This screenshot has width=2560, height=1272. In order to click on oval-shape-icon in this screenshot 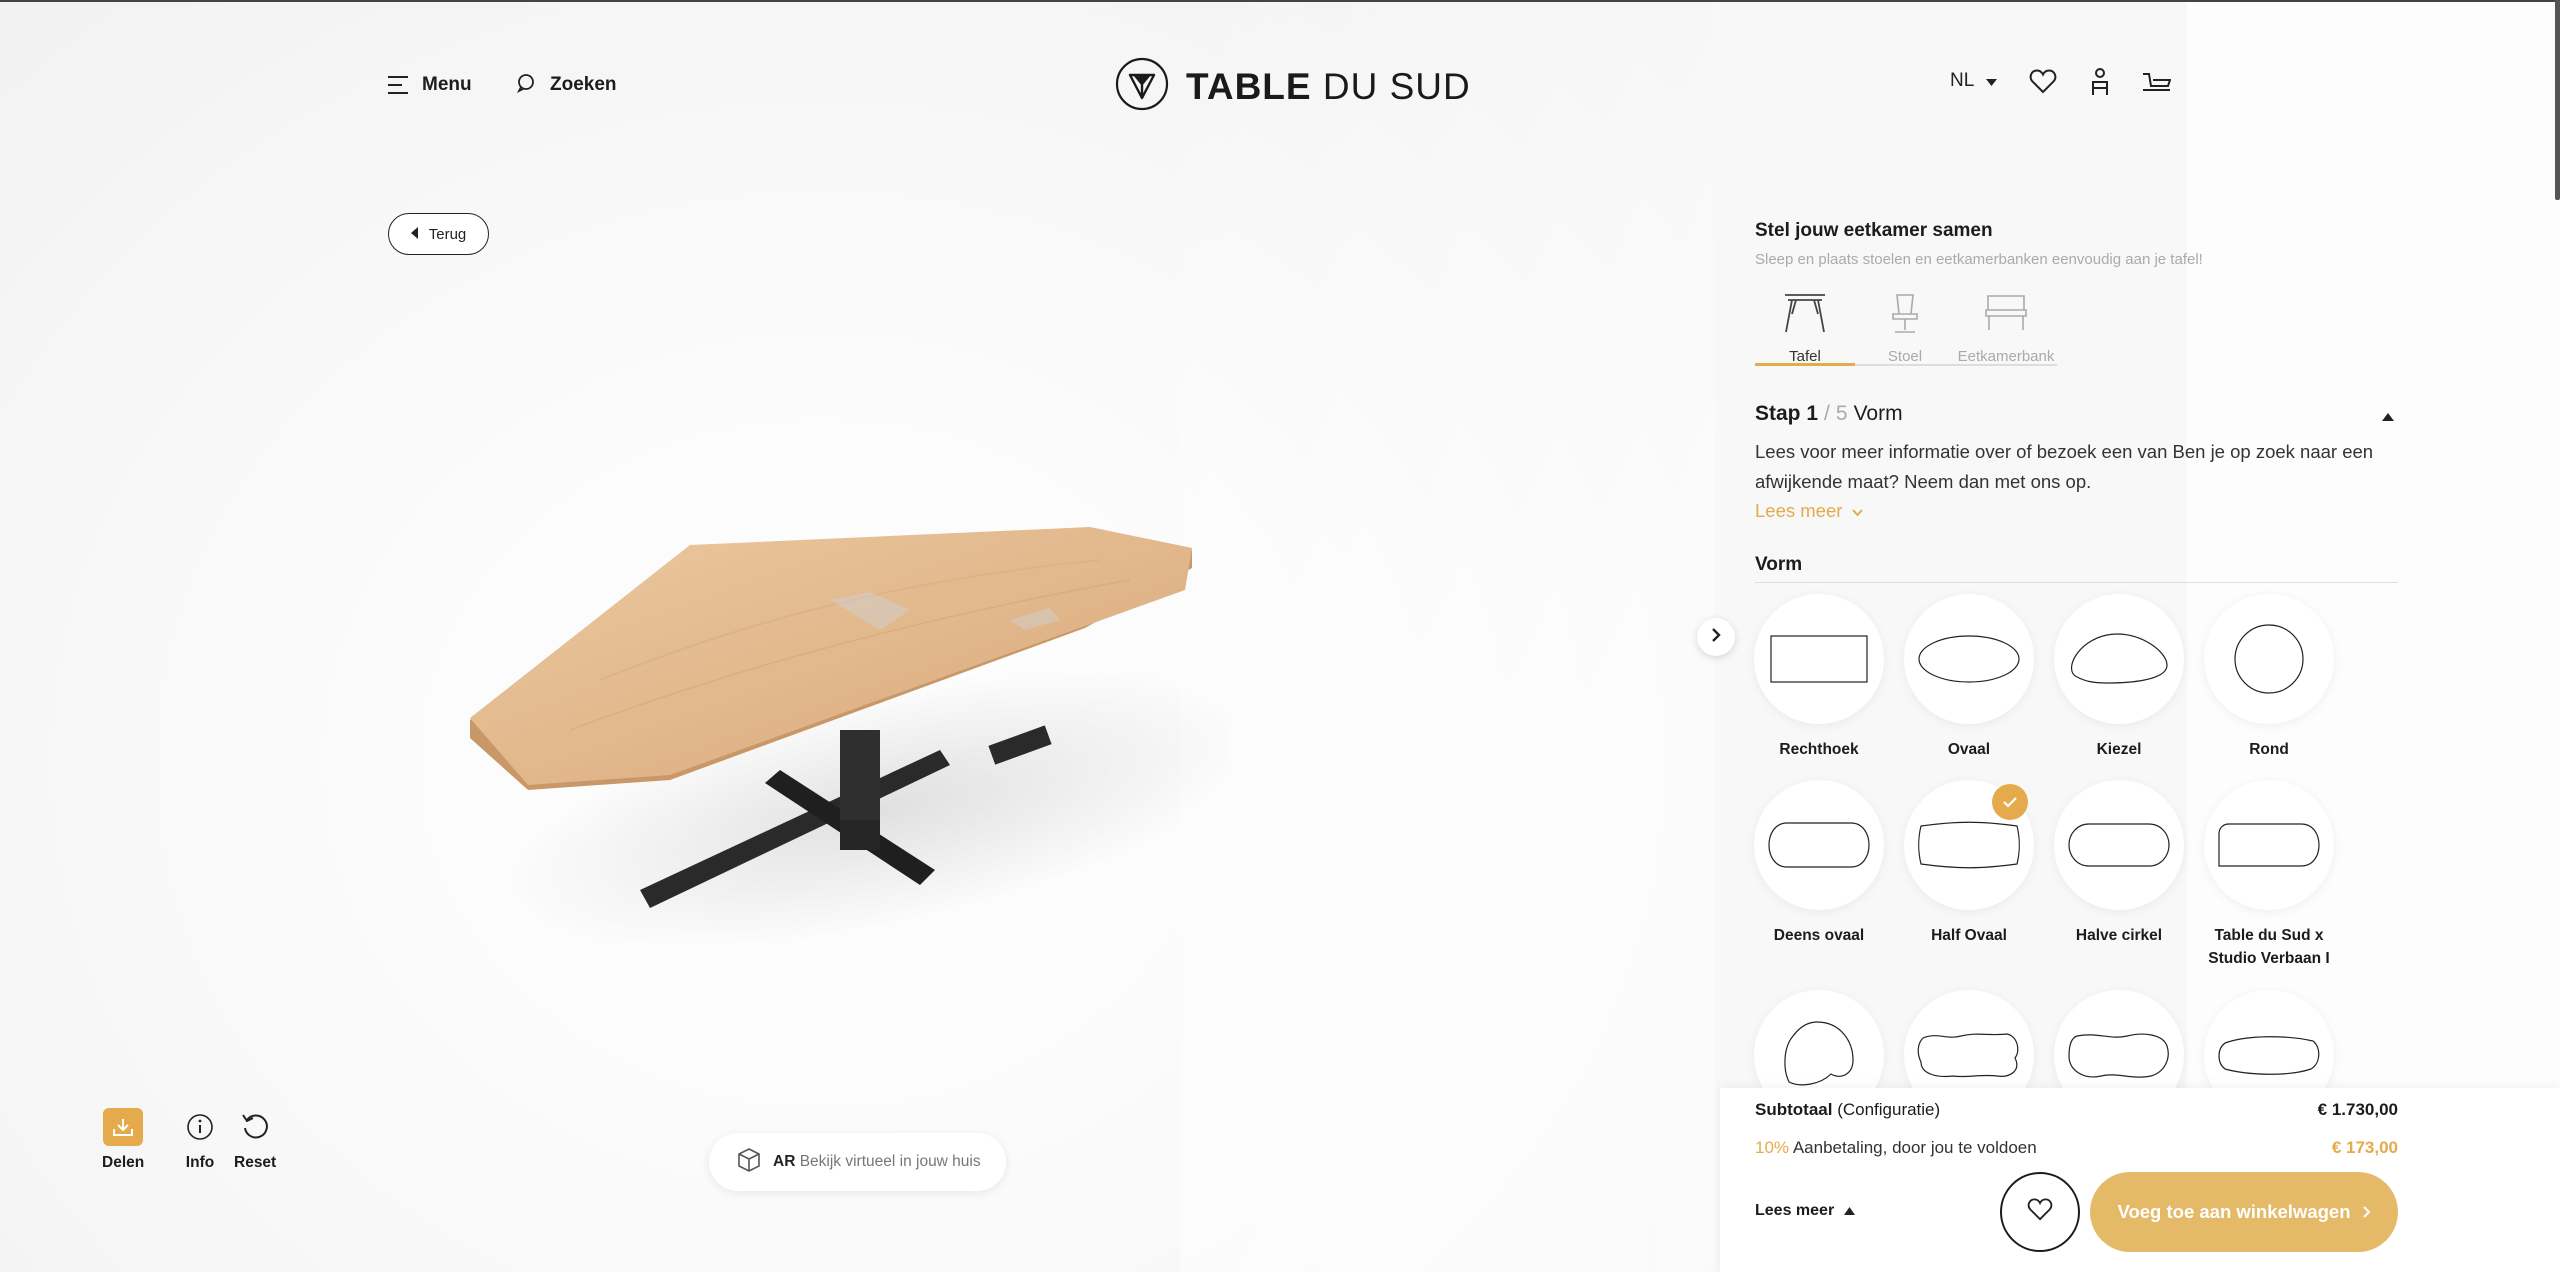, I will do `click(1969, 659)`.